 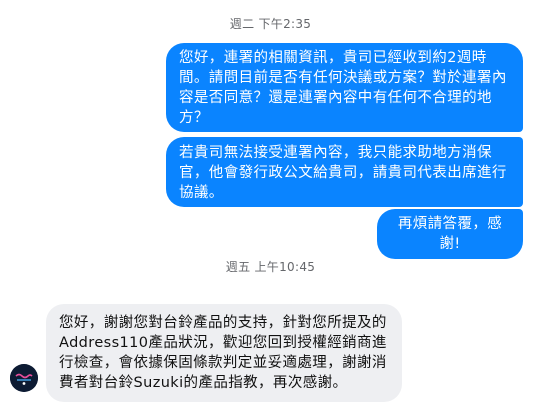 I want to click on timestamp-friday: 週五 上午10:45, so click(x=270, y=267).